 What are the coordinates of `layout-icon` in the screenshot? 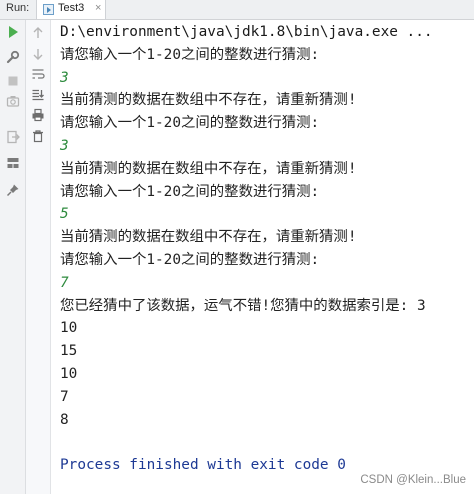 It's located at (13, 163).